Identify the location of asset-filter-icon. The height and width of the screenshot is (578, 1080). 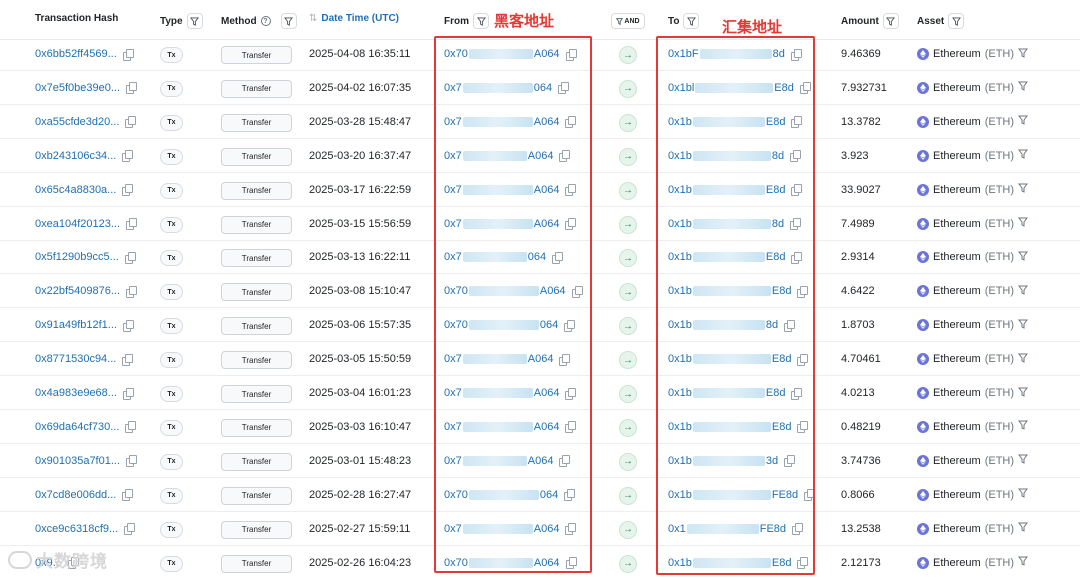
(956, 21).